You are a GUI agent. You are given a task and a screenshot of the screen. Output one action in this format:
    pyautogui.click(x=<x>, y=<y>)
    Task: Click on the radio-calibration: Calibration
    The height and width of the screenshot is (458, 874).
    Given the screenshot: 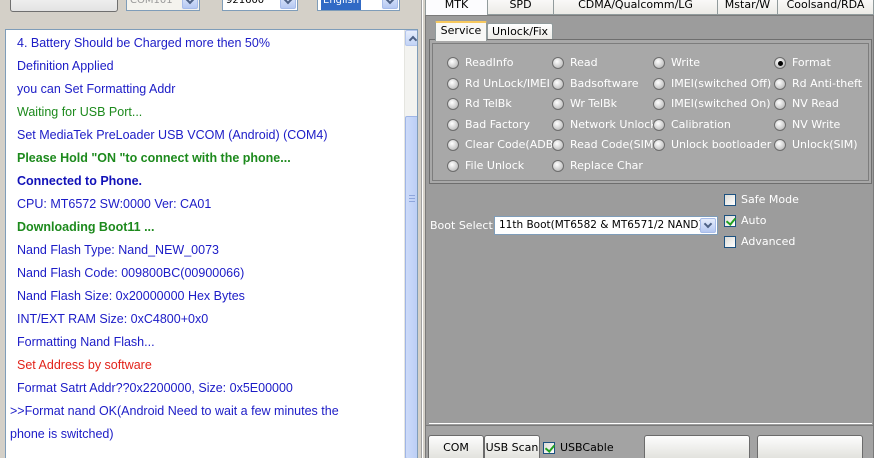 What is the action you would take?
    pyautogui.click(x=692, y=125)
    